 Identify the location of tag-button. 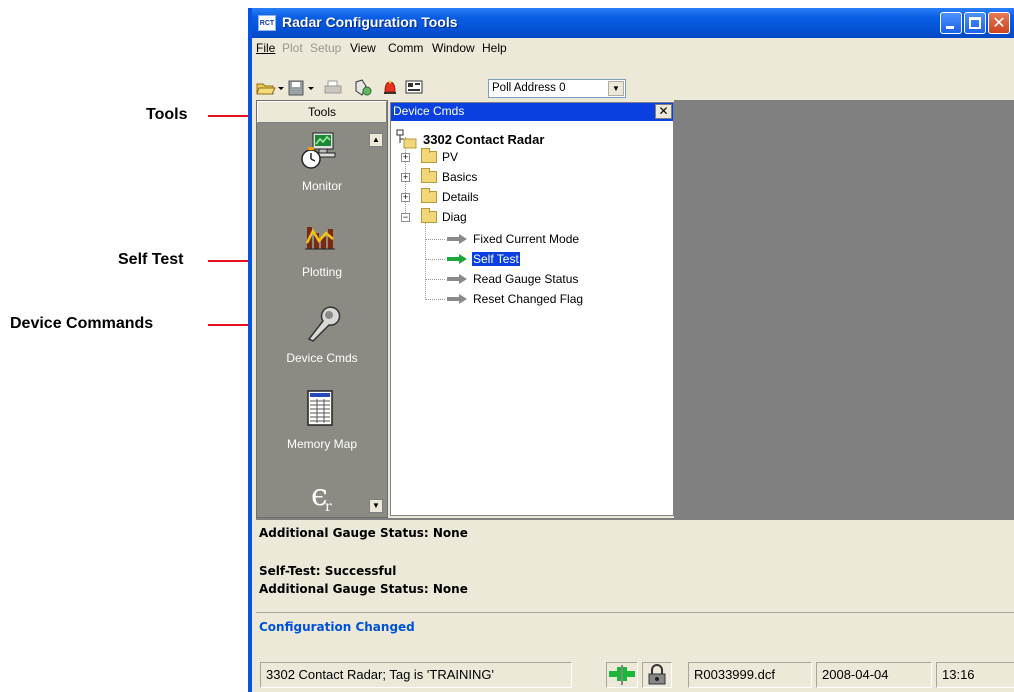
(414, 88).